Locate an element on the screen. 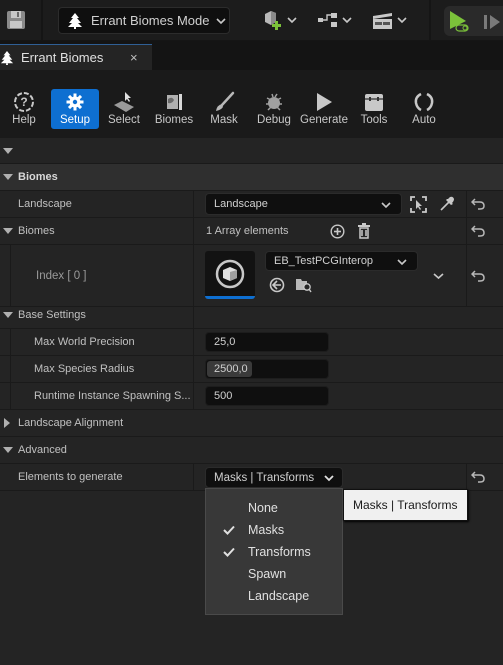 Image resolution: width=503 pixels, height=665 pixels. menu-item-landscape: Landscape is located at coordinates (274, 596).